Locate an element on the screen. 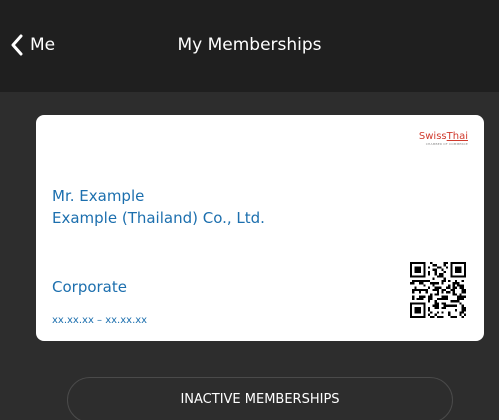 The image size is (499, 420). qr-code-icon is located at coordinates (438, 290).